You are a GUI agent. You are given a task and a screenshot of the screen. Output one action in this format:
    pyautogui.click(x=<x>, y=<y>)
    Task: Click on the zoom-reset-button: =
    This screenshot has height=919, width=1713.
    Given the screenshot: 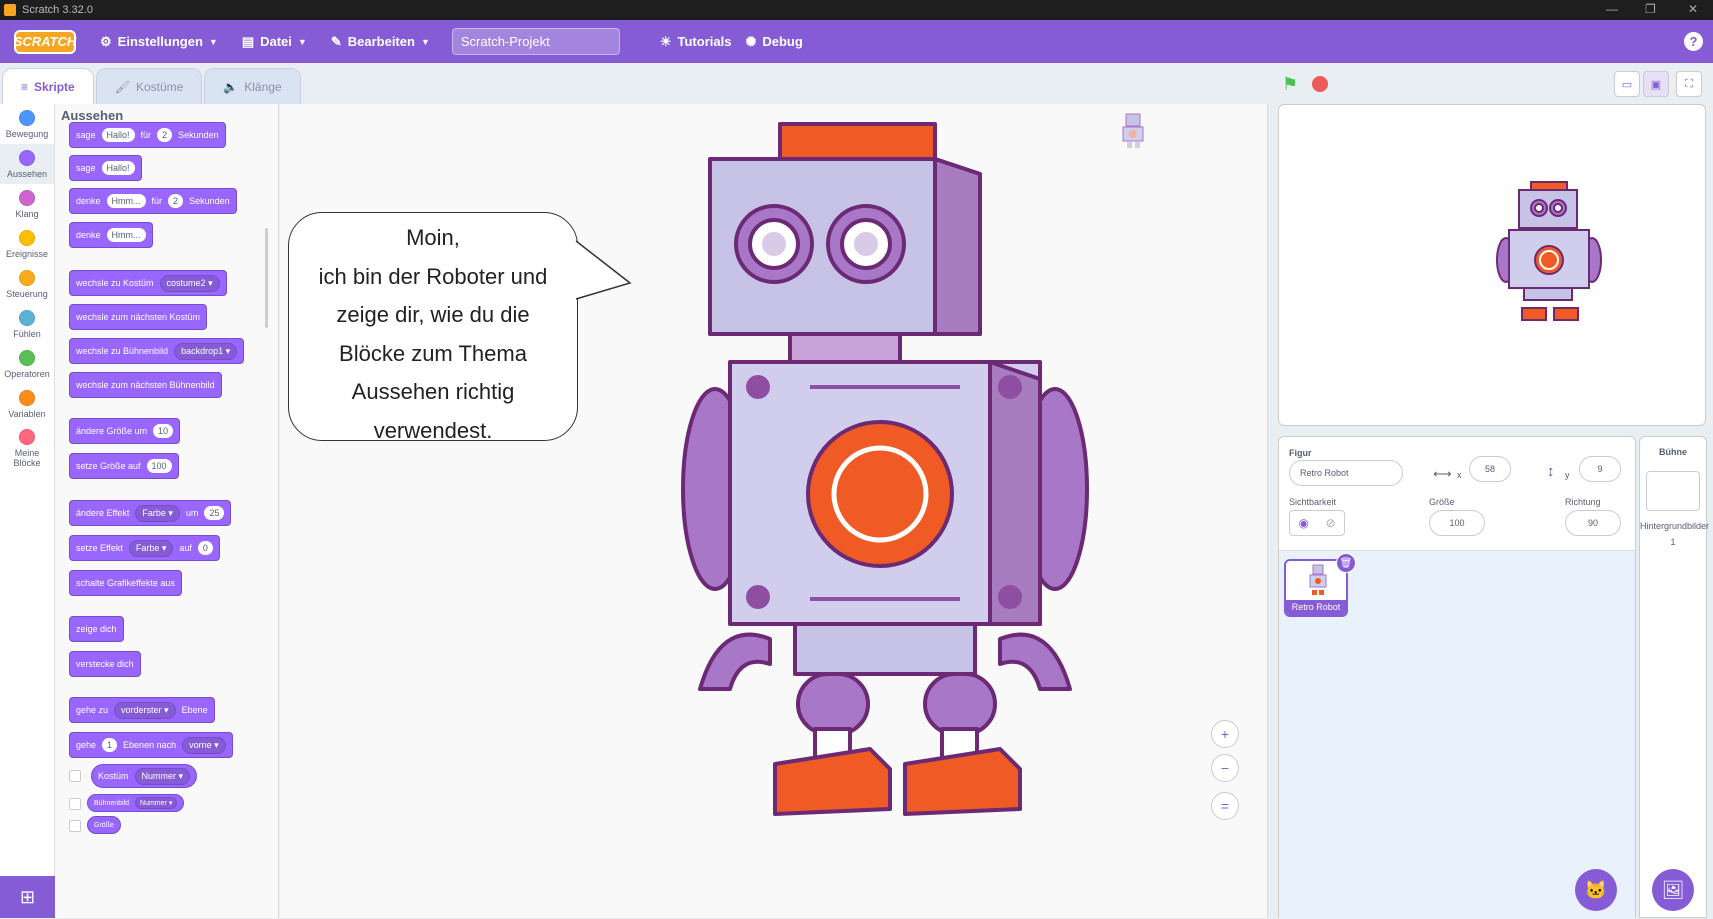 What is the action you would take?
    pyautogui.click(x=1225, y=806)
    